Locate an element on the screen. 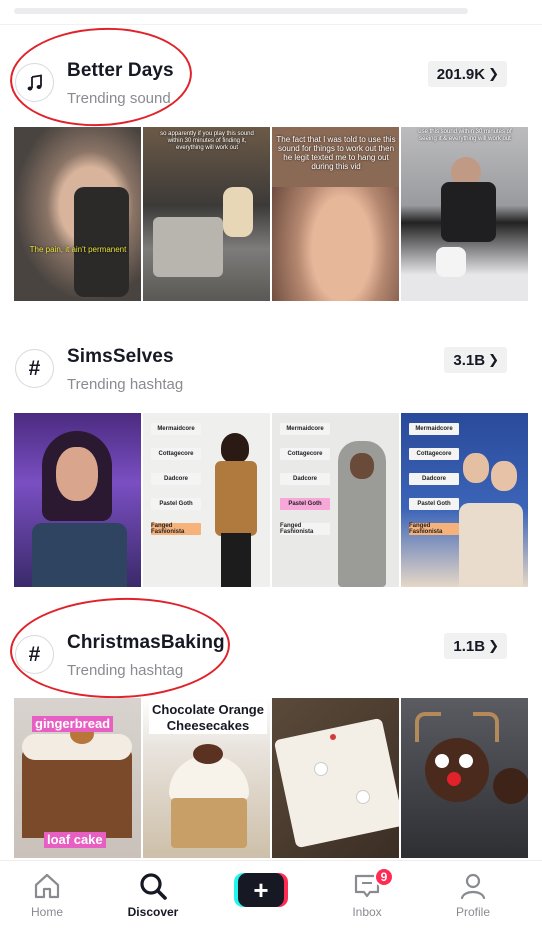 The image size is (542, 952). nav-home: Home is located at coordinates (47, 900).